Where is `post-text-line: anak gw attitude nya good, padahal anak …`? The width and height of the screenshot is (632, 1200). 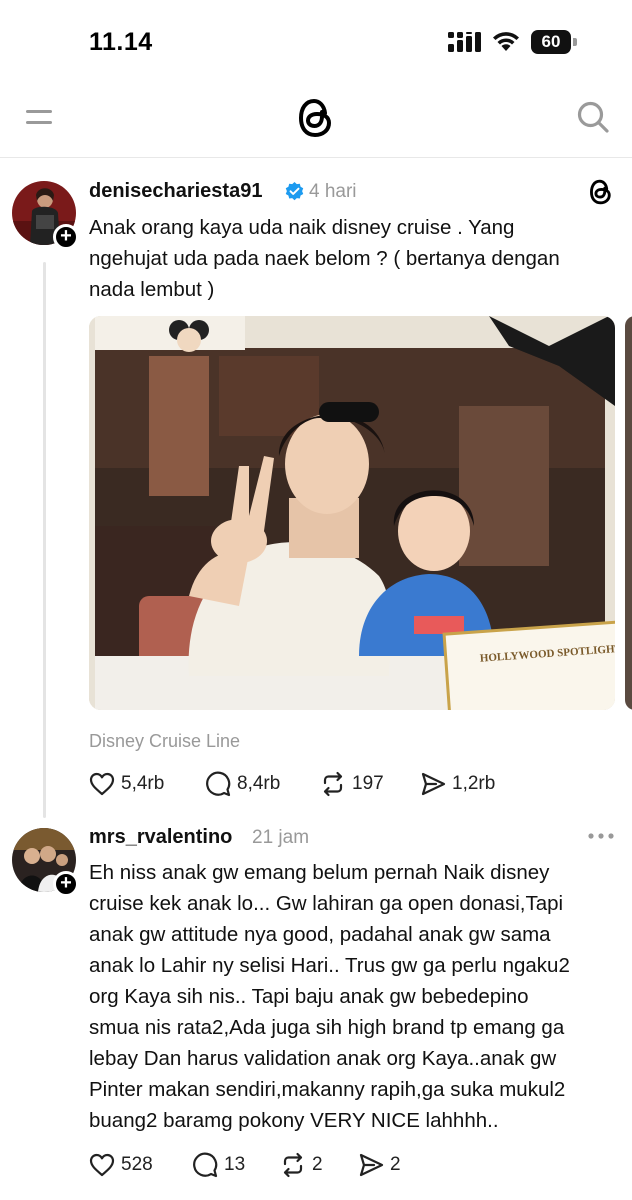
post-text-line: anak gw attitude nya good, padahal anak … is located at coordinates (320, 934).